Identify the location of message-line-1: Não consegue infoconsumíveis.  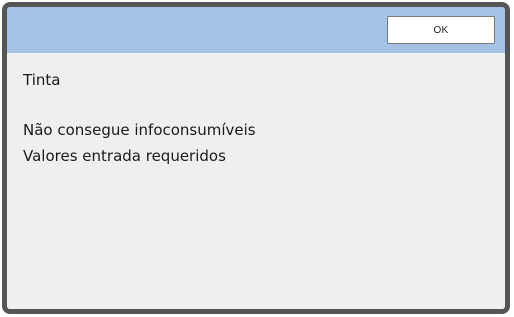
(139, 130).